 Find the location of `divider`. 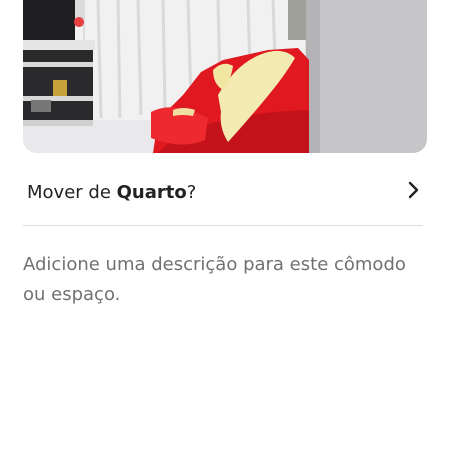

divider is located at coordinates (223, 225).